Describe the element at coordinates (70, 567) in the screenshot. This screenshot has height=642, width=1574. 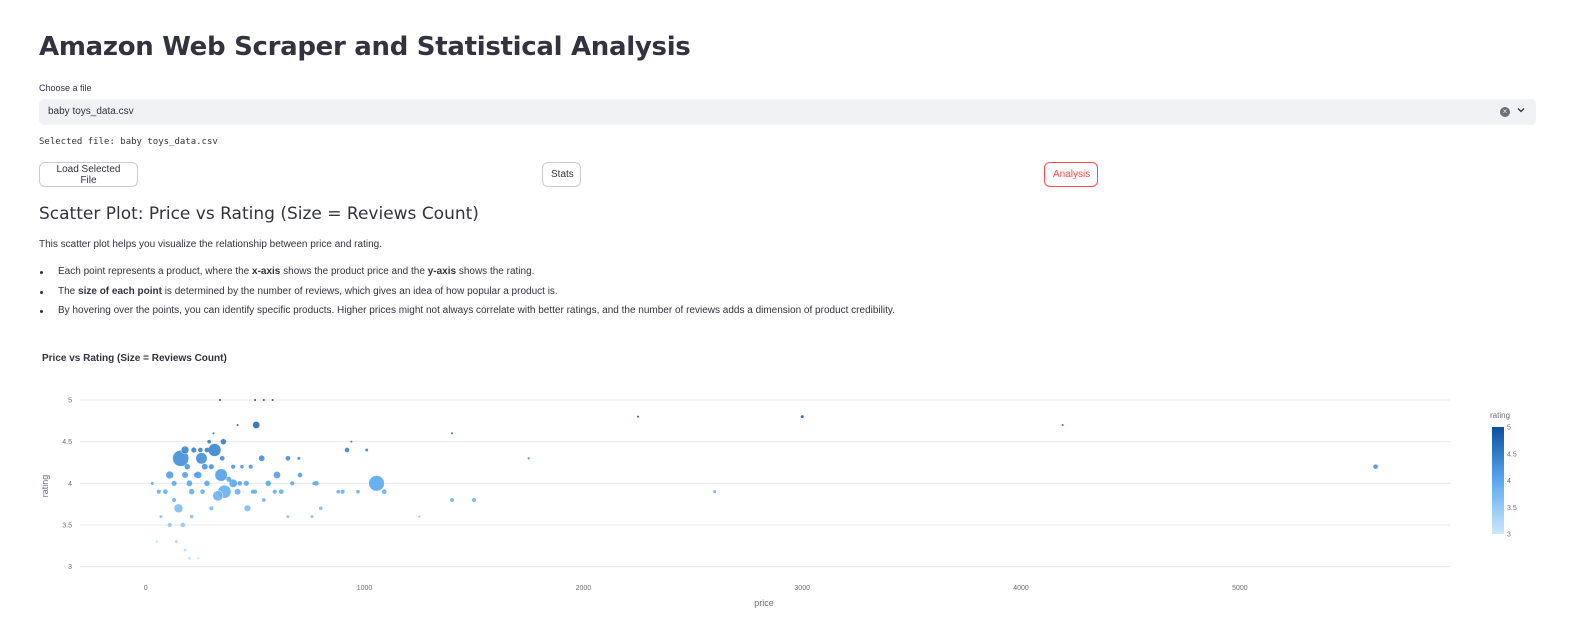
I see `y-tick-label: 3` at that location.